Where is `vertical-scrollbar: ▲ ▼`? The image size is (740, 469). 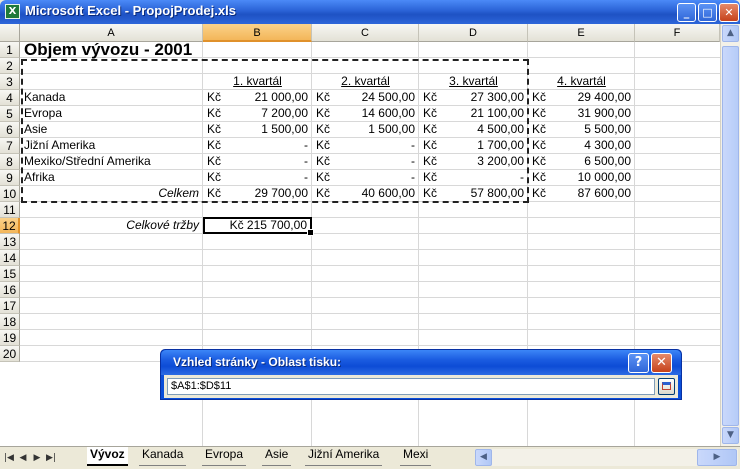 vertical-scrollbar: ▲ ▼ is located at coordinates (730, 235).